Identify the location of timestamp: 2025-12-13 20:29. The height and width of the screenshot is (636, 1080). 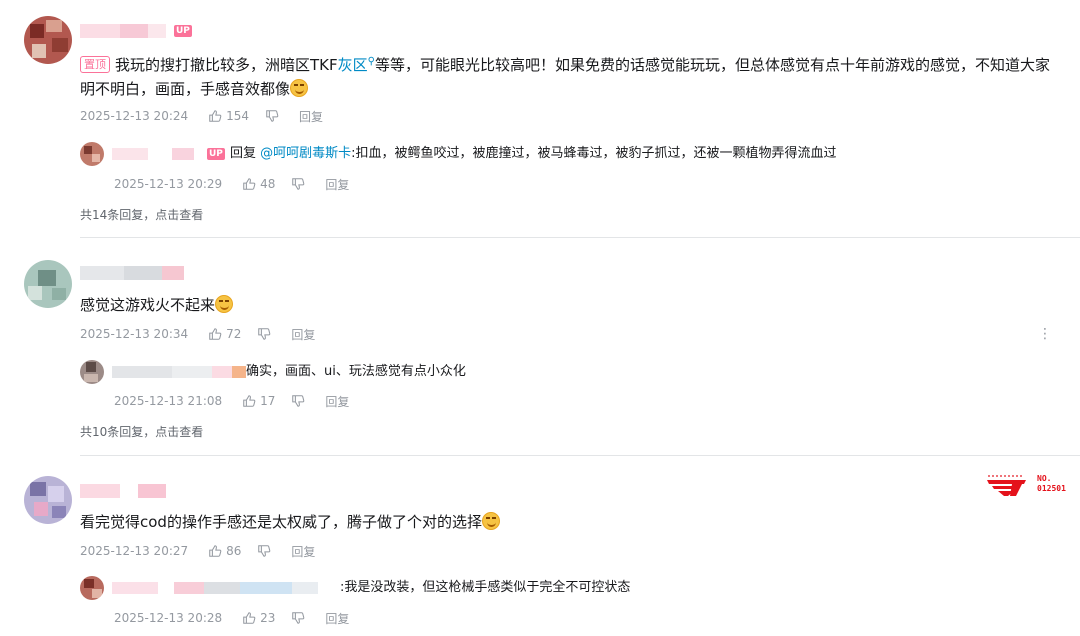
(168, 184).